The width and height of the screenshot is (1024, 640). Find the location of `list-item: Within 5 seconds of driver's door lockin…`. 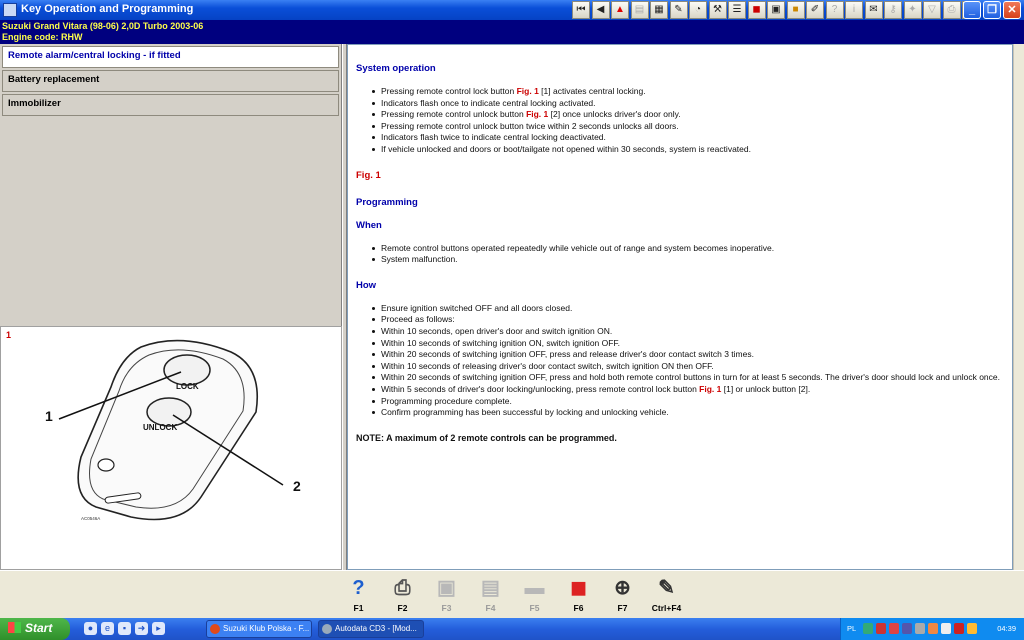

list-item: Within 5 seconds of driver's door lockin… is located at coordinates (691, 390).